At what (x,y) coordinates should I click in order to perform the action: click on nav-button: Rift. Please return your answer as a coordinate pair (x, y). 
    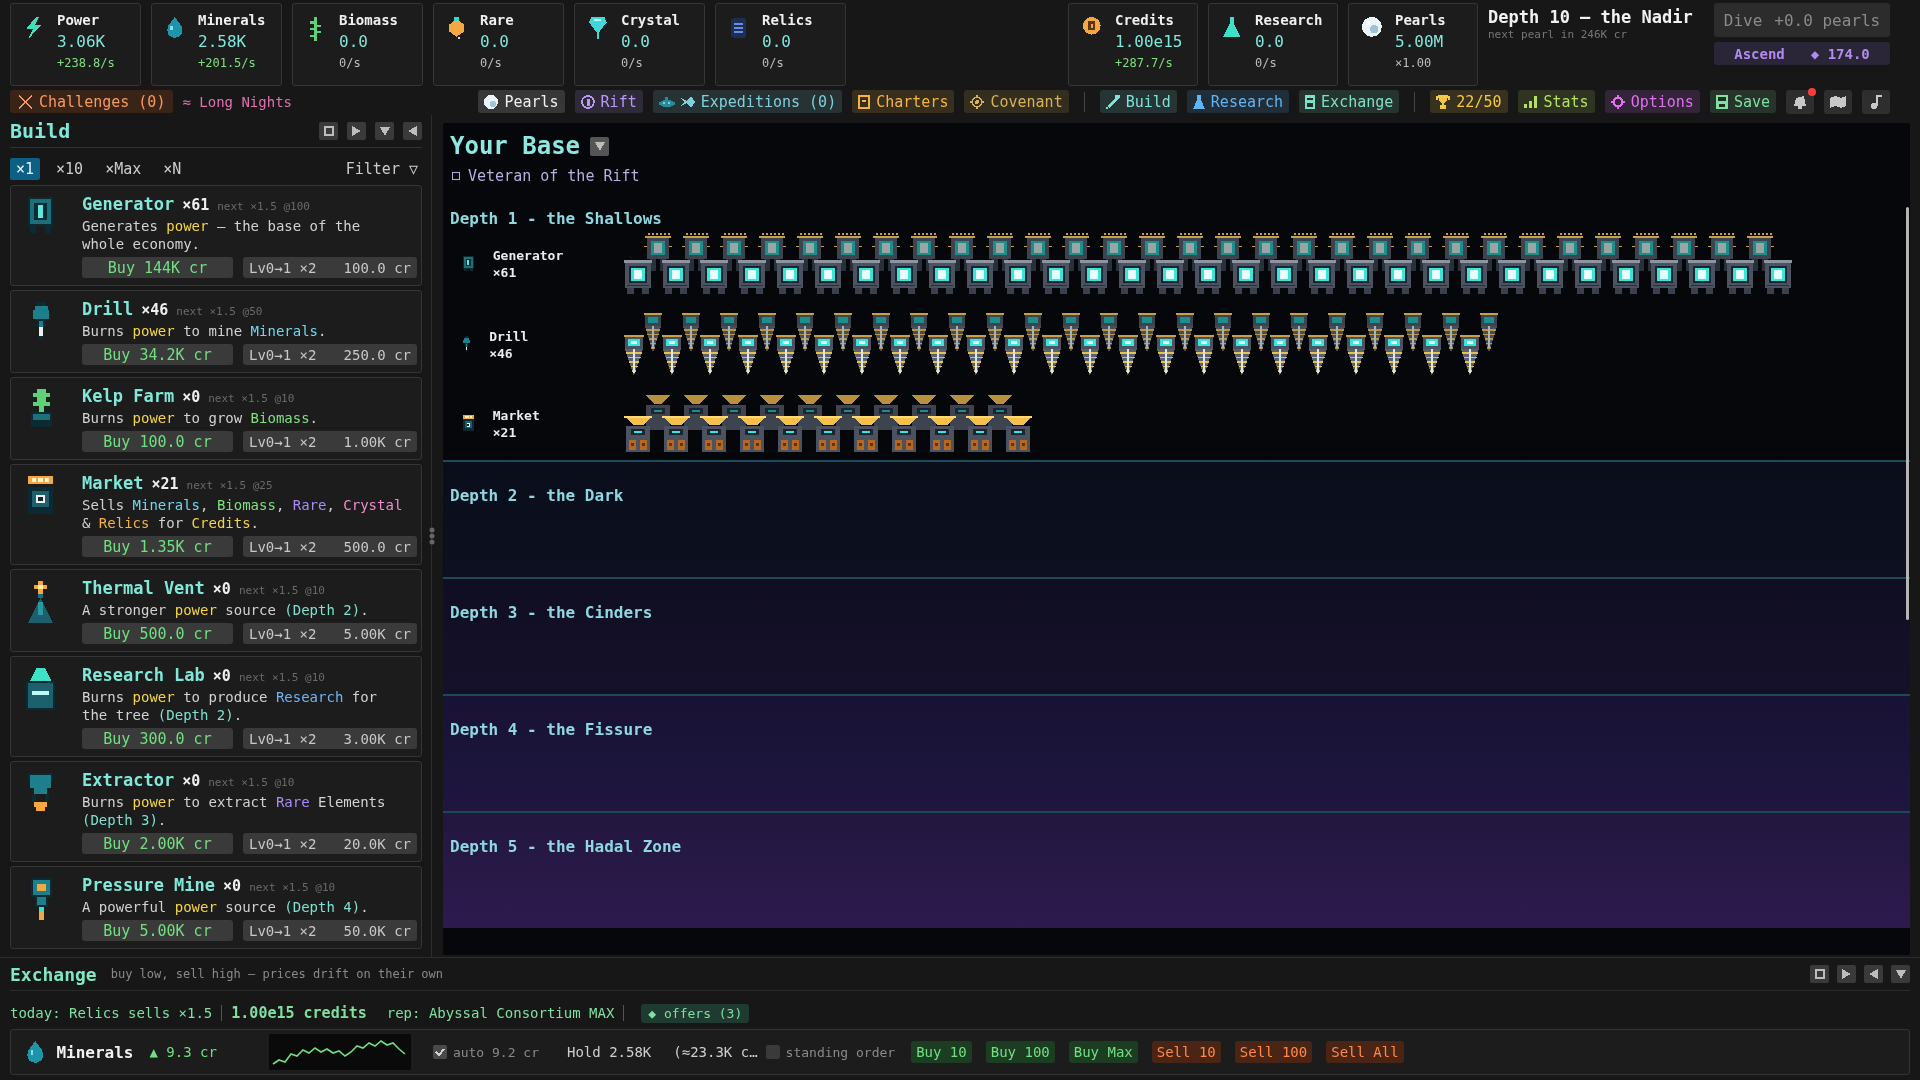
    Looking at the image, I should click on (608, 101).